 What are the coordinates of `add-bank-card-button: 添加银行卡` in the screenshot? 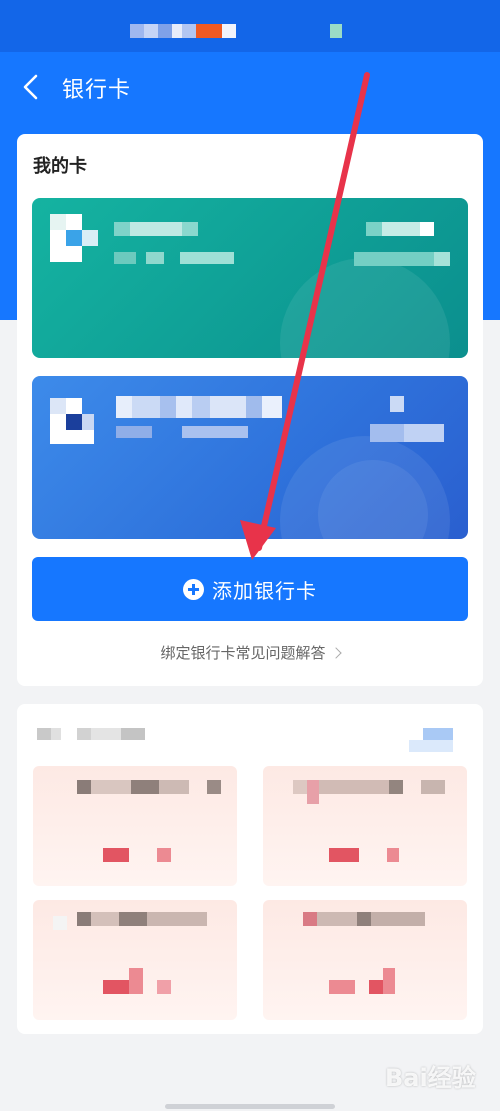 It's located at (250, 589).